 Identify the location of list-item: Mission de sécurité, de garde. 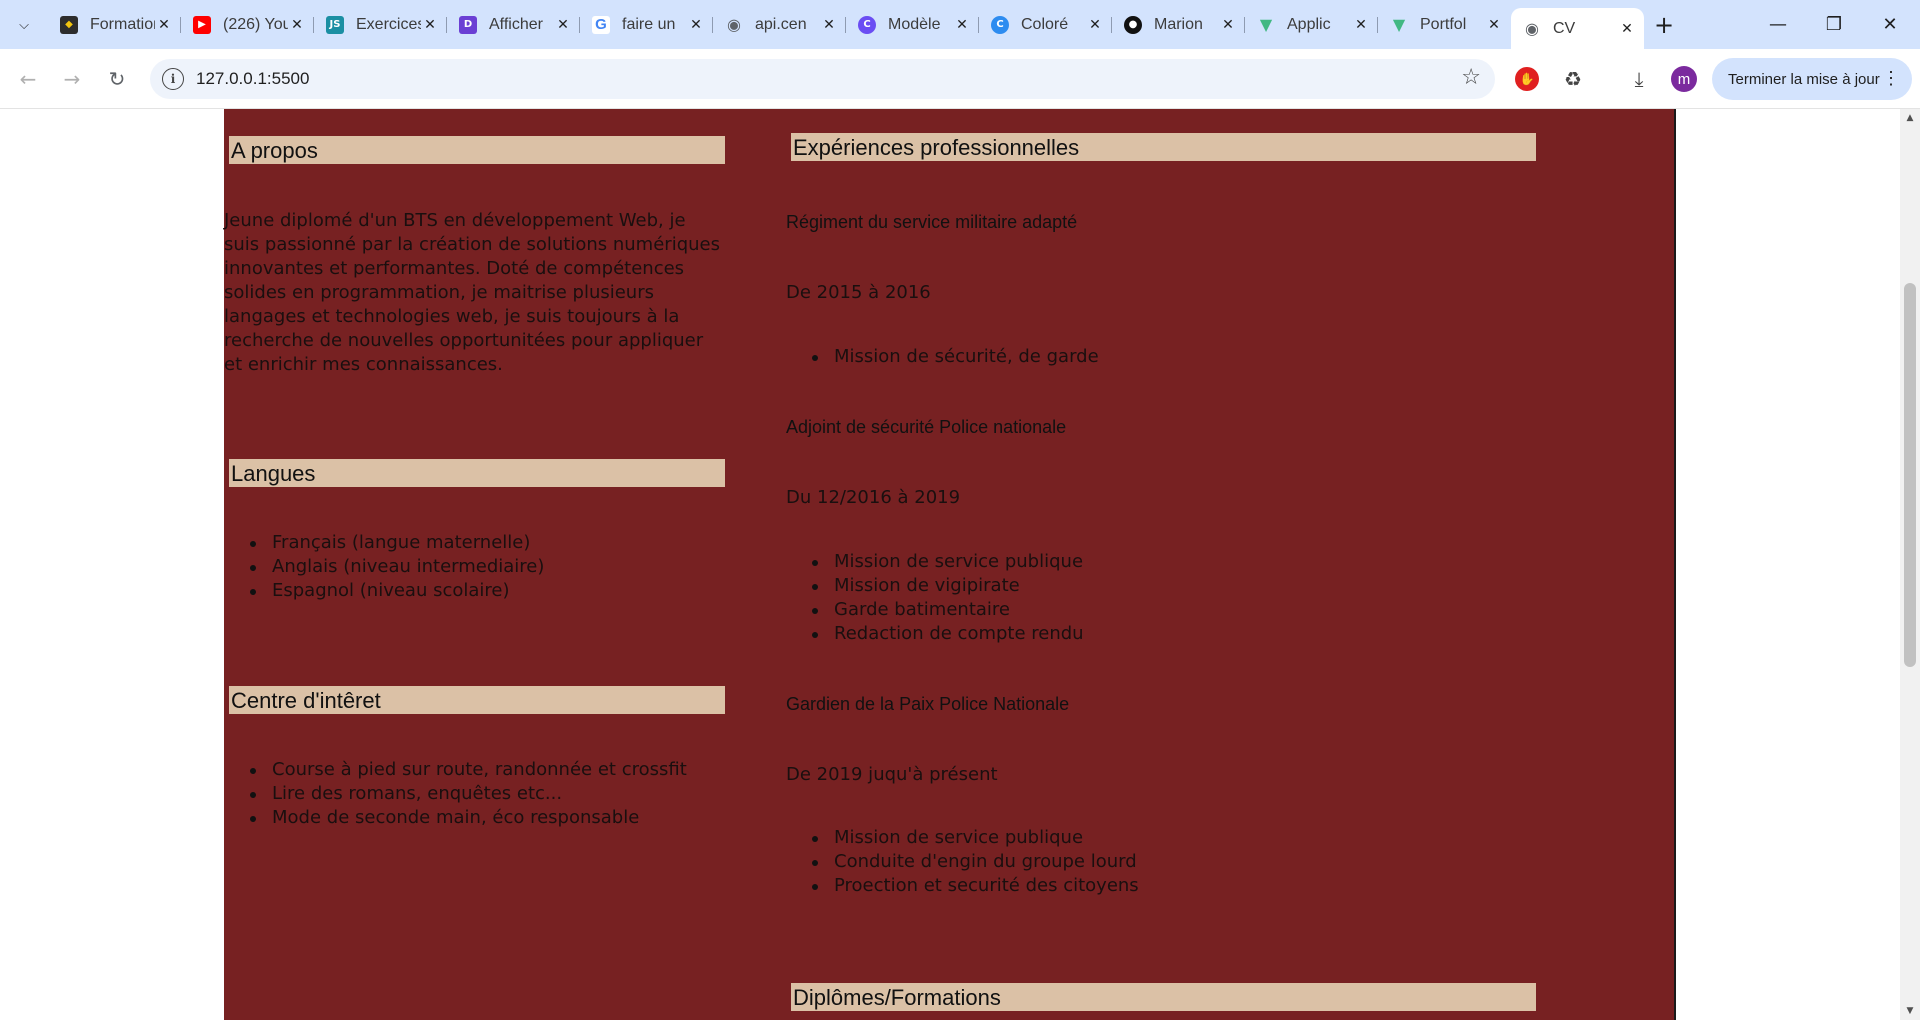
(1086, 357).